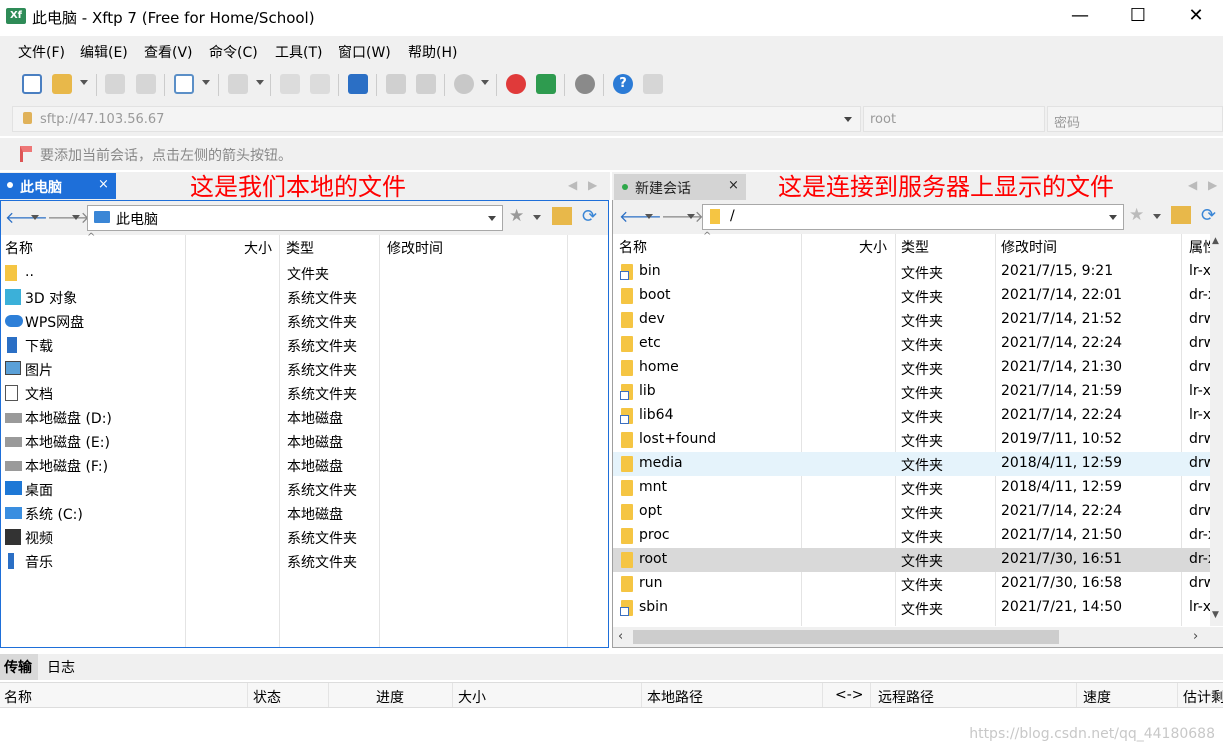  Describe the element at coordinates (295, 218) in the screenshot. I see `left-path-input: 此电脑` at that location.